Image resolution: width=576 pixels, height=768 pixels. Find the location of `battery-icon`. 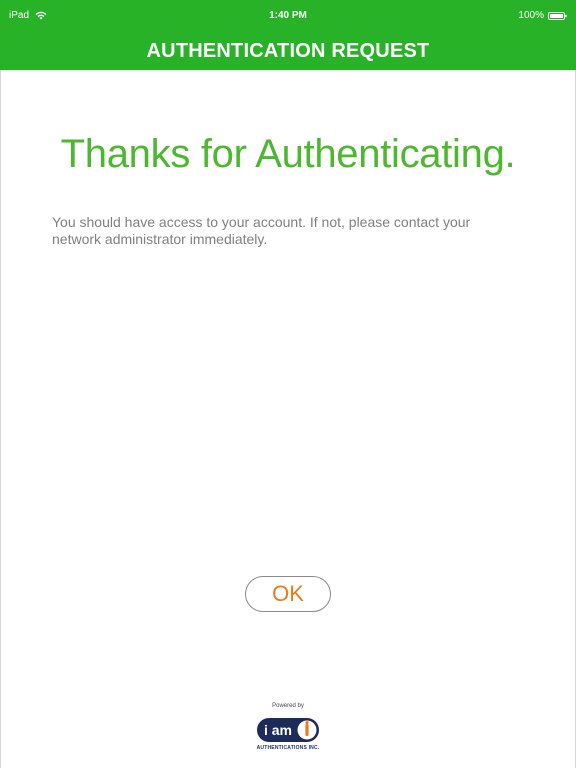

battery-icon is located at coordinates (557, 15).